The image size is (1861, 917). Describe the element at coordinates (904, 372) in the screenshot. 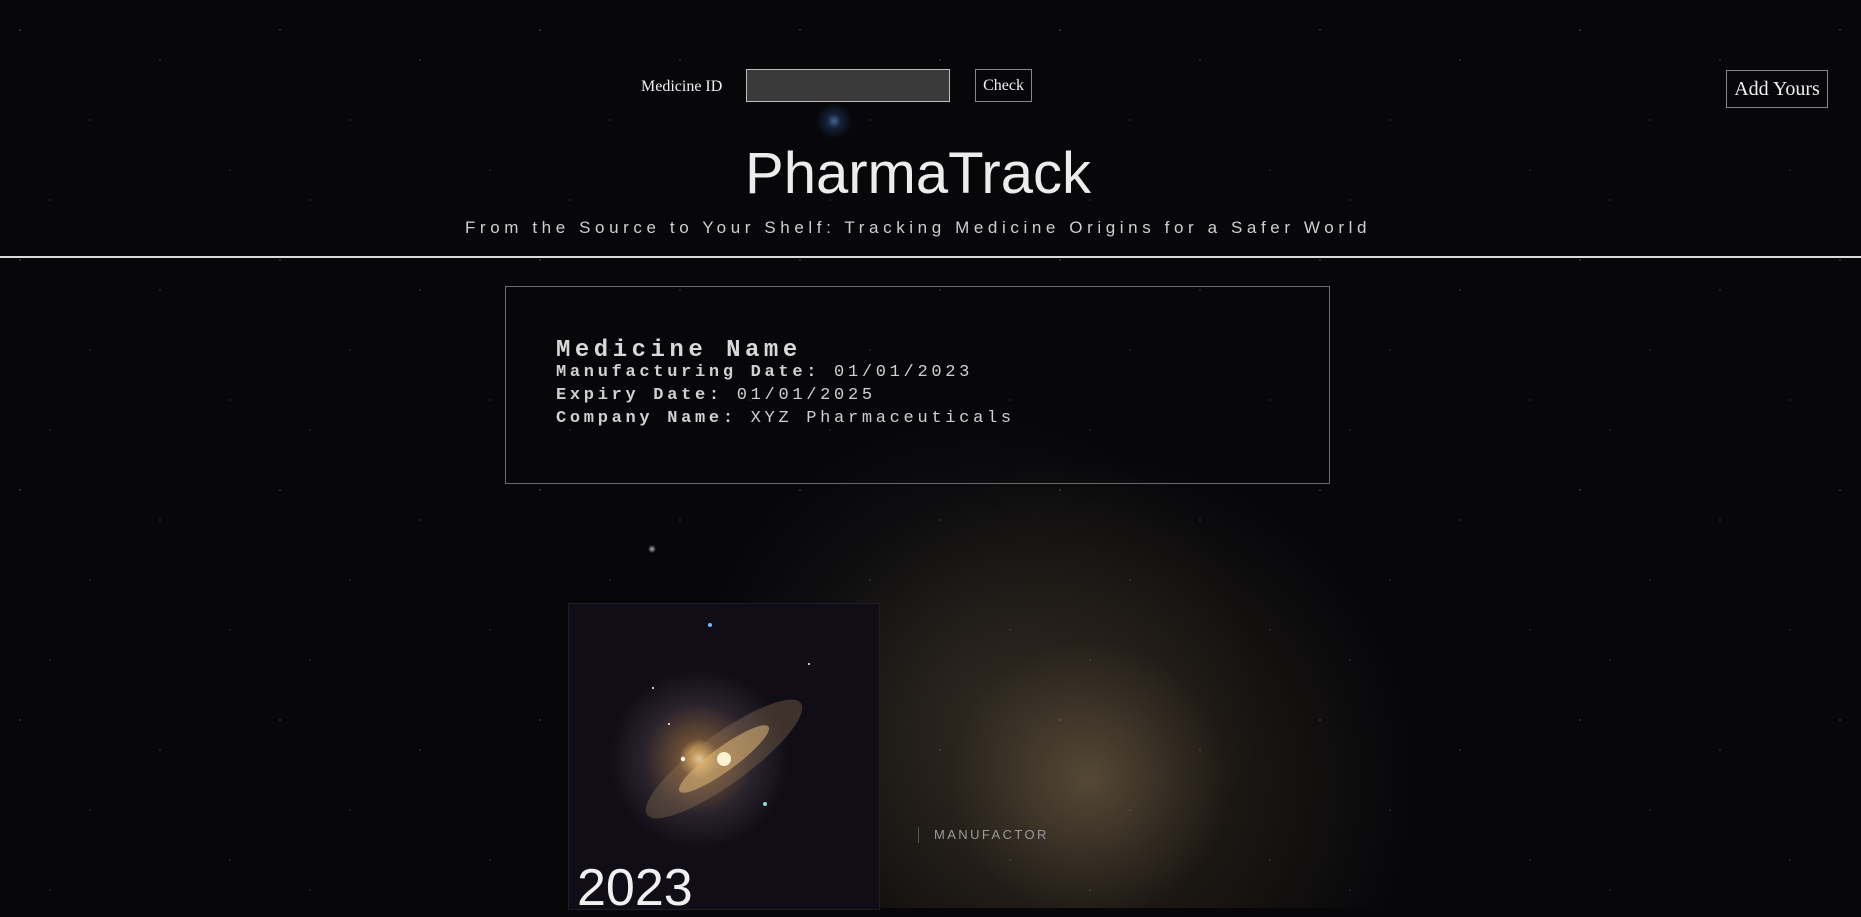

I see `manufacturing-date-value: 01/01/2023` at that location.